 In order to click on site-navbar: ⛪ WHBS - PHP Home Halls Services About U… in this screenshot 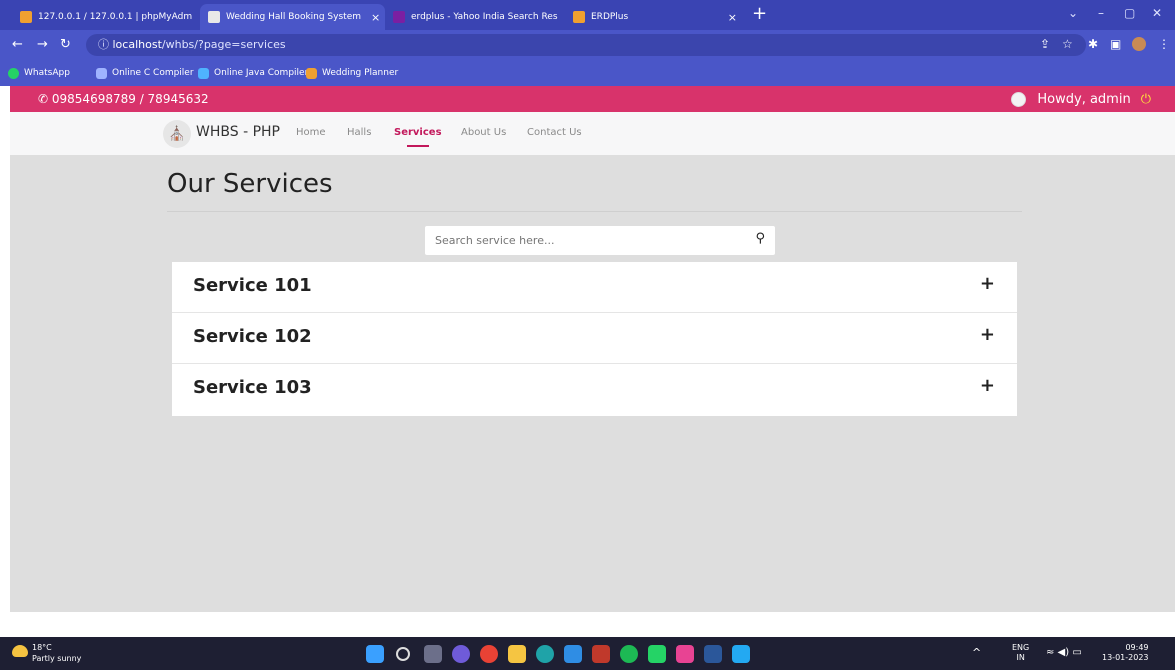, I will do `click(592, 133)`.